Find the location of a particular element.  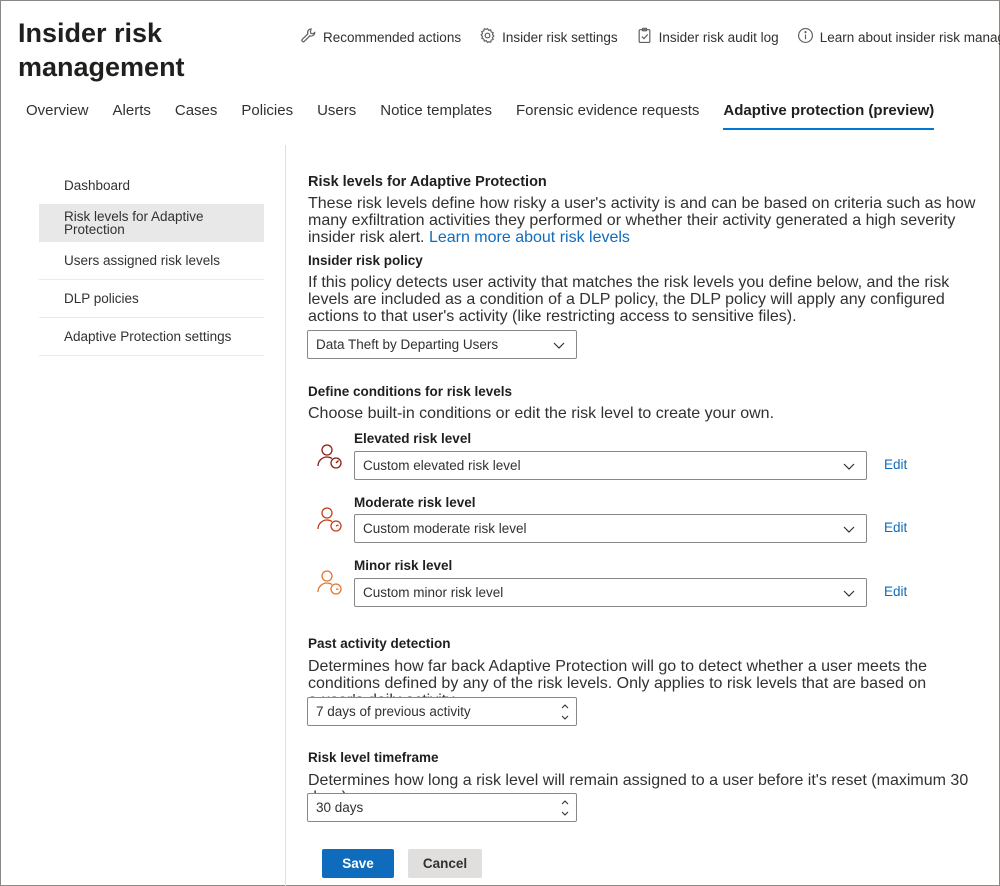

past-activity-spinbox: 7 days of previous activity is located at coordinates (442, 711).